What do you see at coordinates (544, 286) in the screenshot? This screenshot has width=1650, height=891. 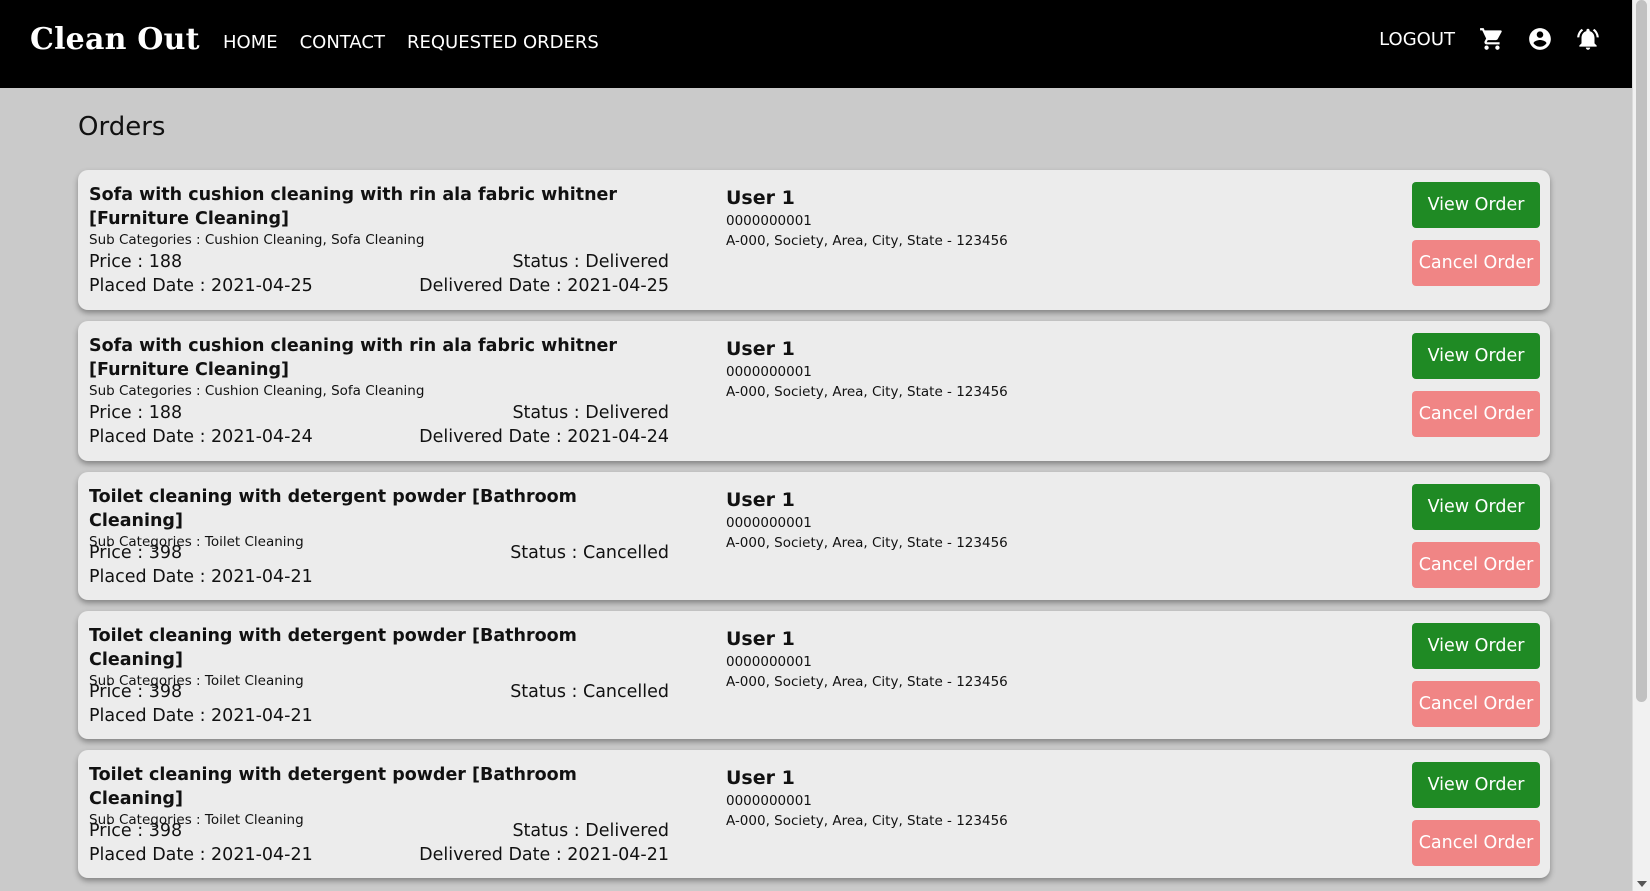 I see `order-delivered-date: Delivered Date : 2021-04-25` at bounding box center [544, 286].